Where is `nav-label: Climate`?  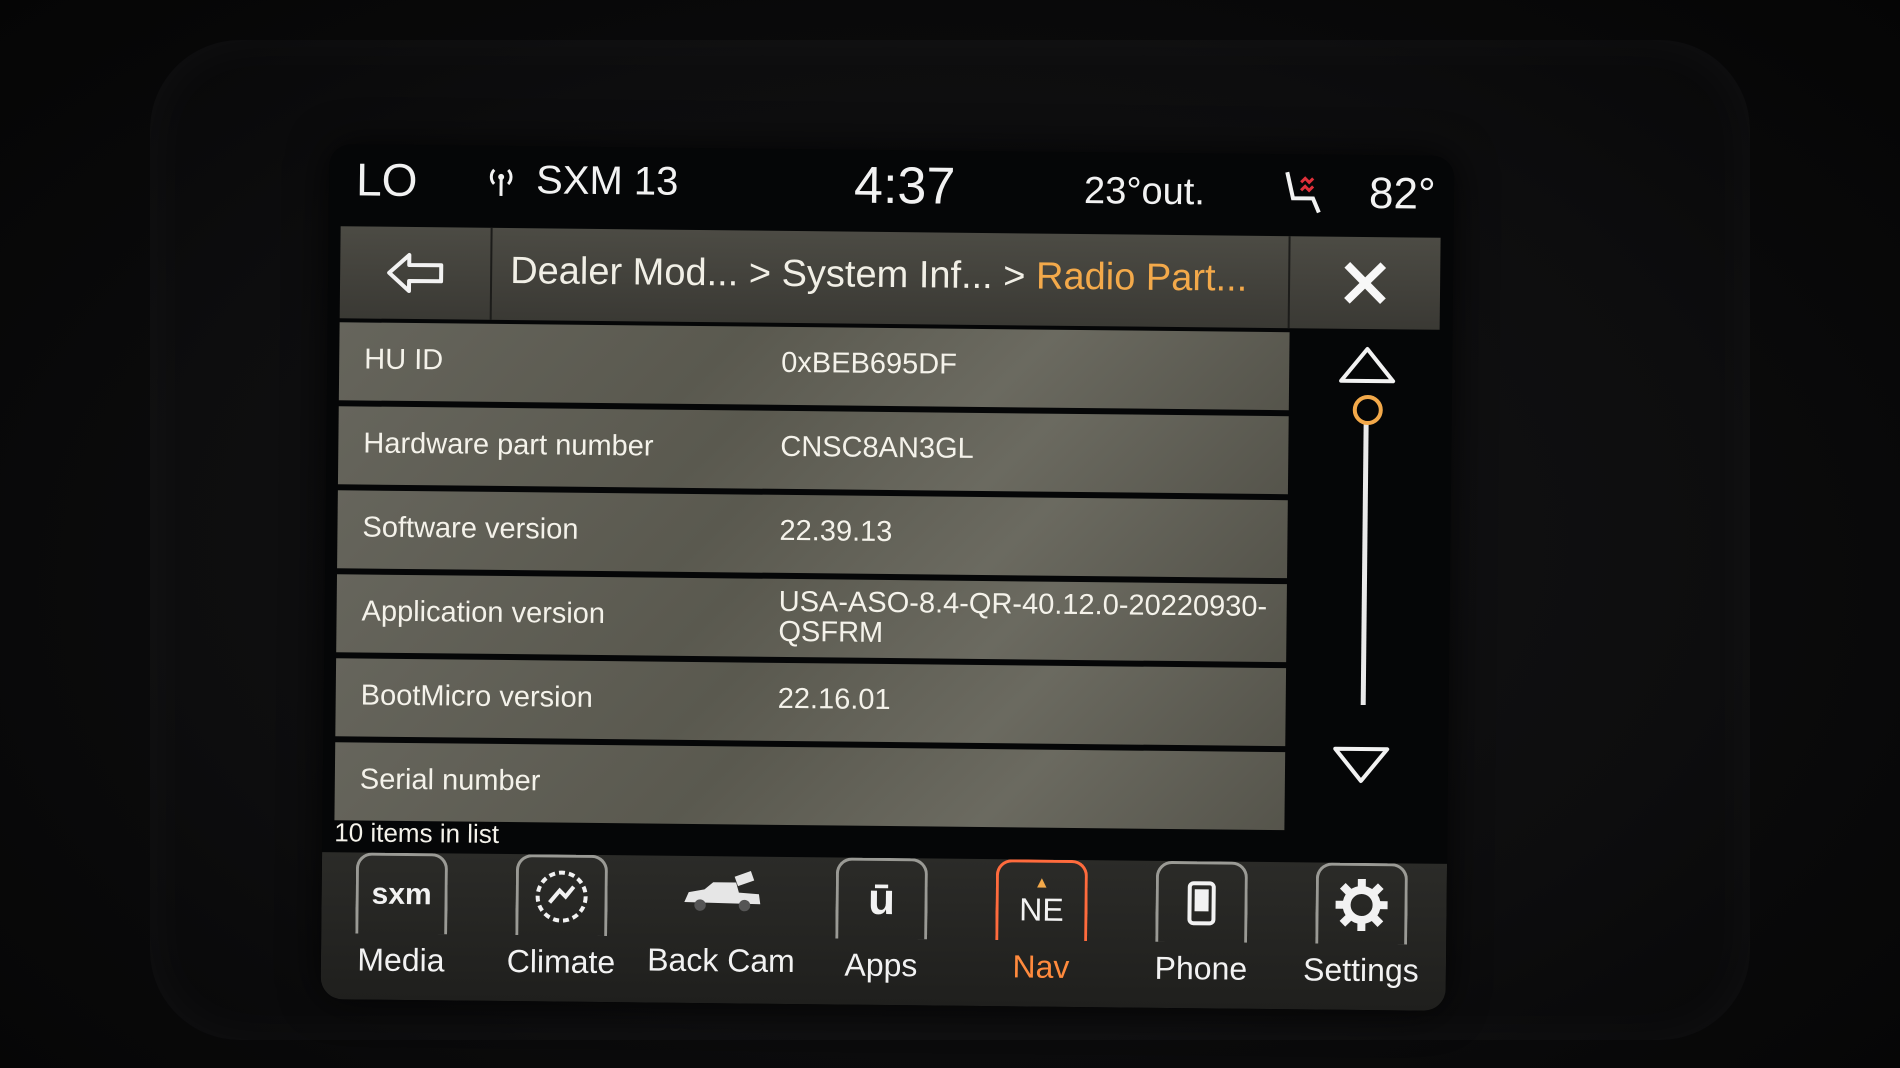 nav-label: Climate is located at coordinates (561, 962).